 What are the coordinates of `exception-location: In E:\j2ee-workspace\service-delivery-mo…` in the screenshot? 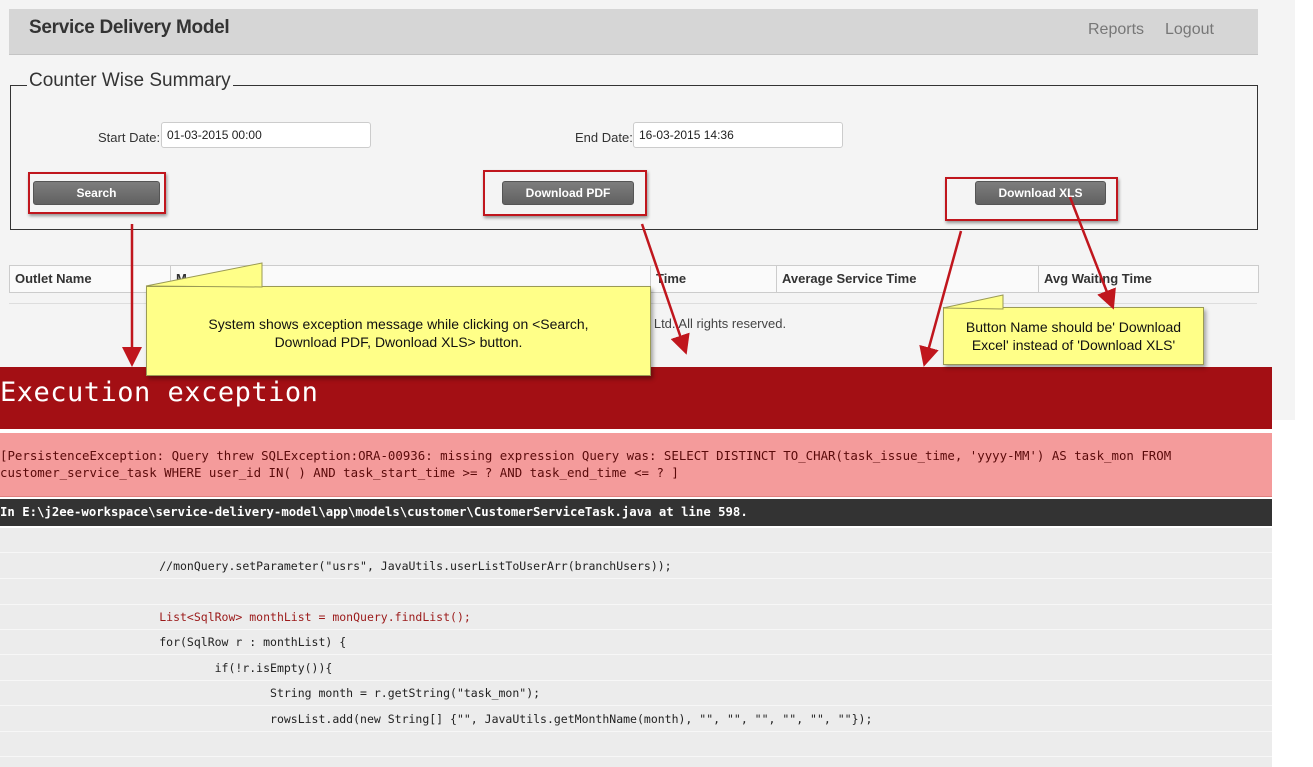 It's located at (636, 512).